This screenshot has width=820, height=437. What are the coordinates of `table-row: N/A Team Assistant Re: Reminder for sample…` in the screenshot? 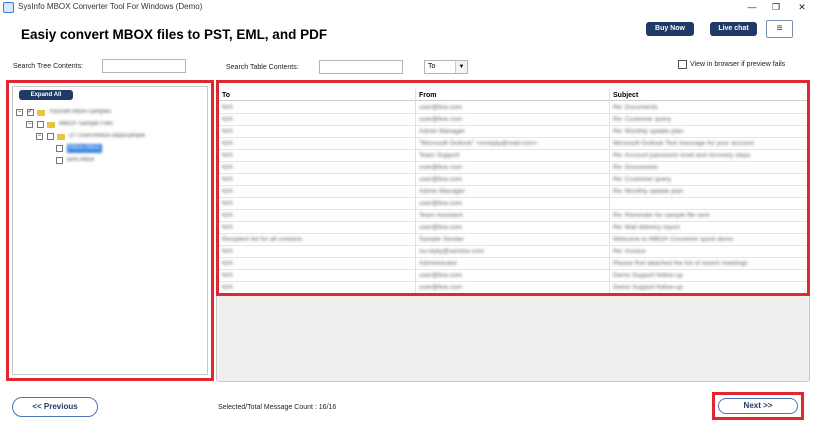 It's located at (513, 216).